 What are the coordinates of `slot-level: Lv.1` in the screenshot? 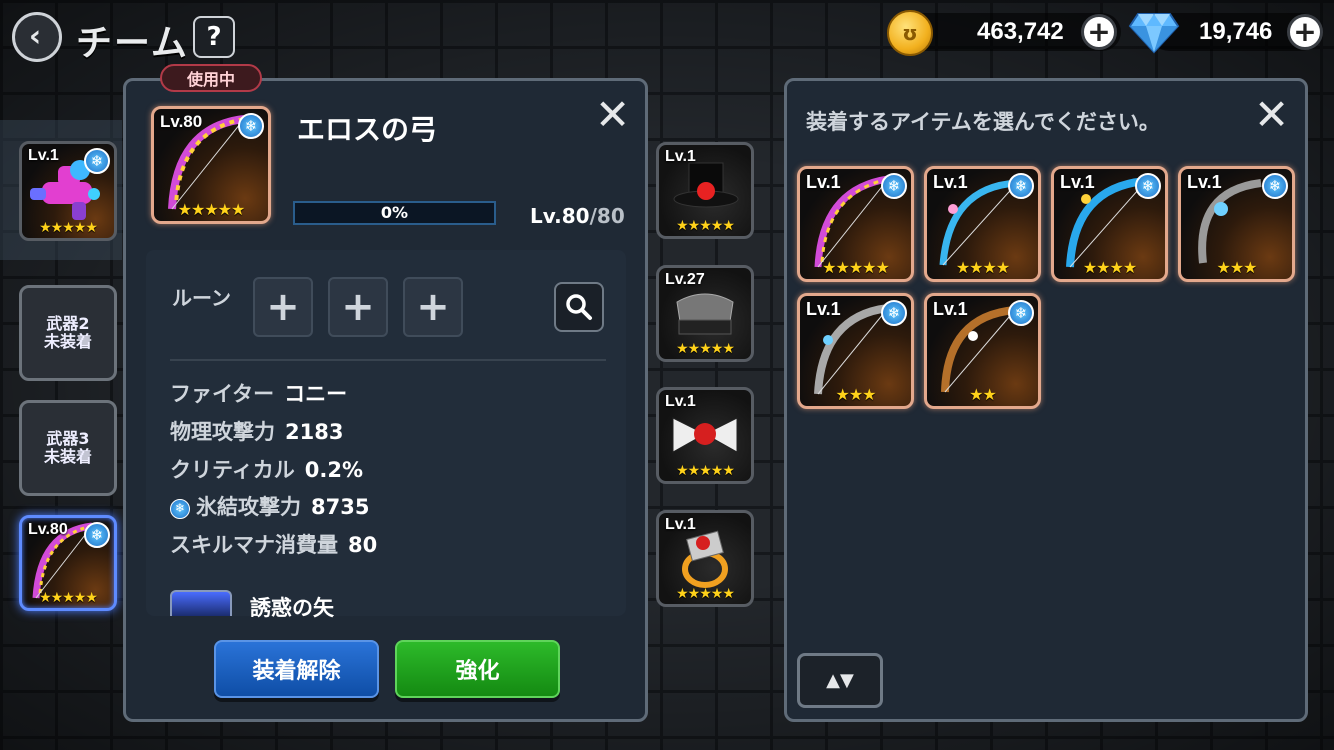 It's located at (43, 155).